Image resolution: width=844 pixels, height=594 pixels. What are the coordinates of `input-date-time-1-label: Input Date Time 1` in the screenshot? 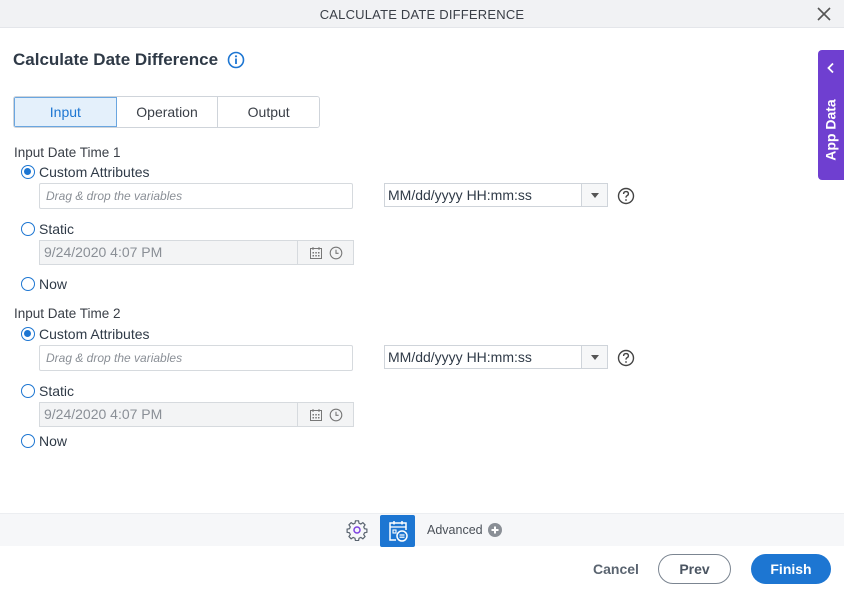 It's located at (67, 152).